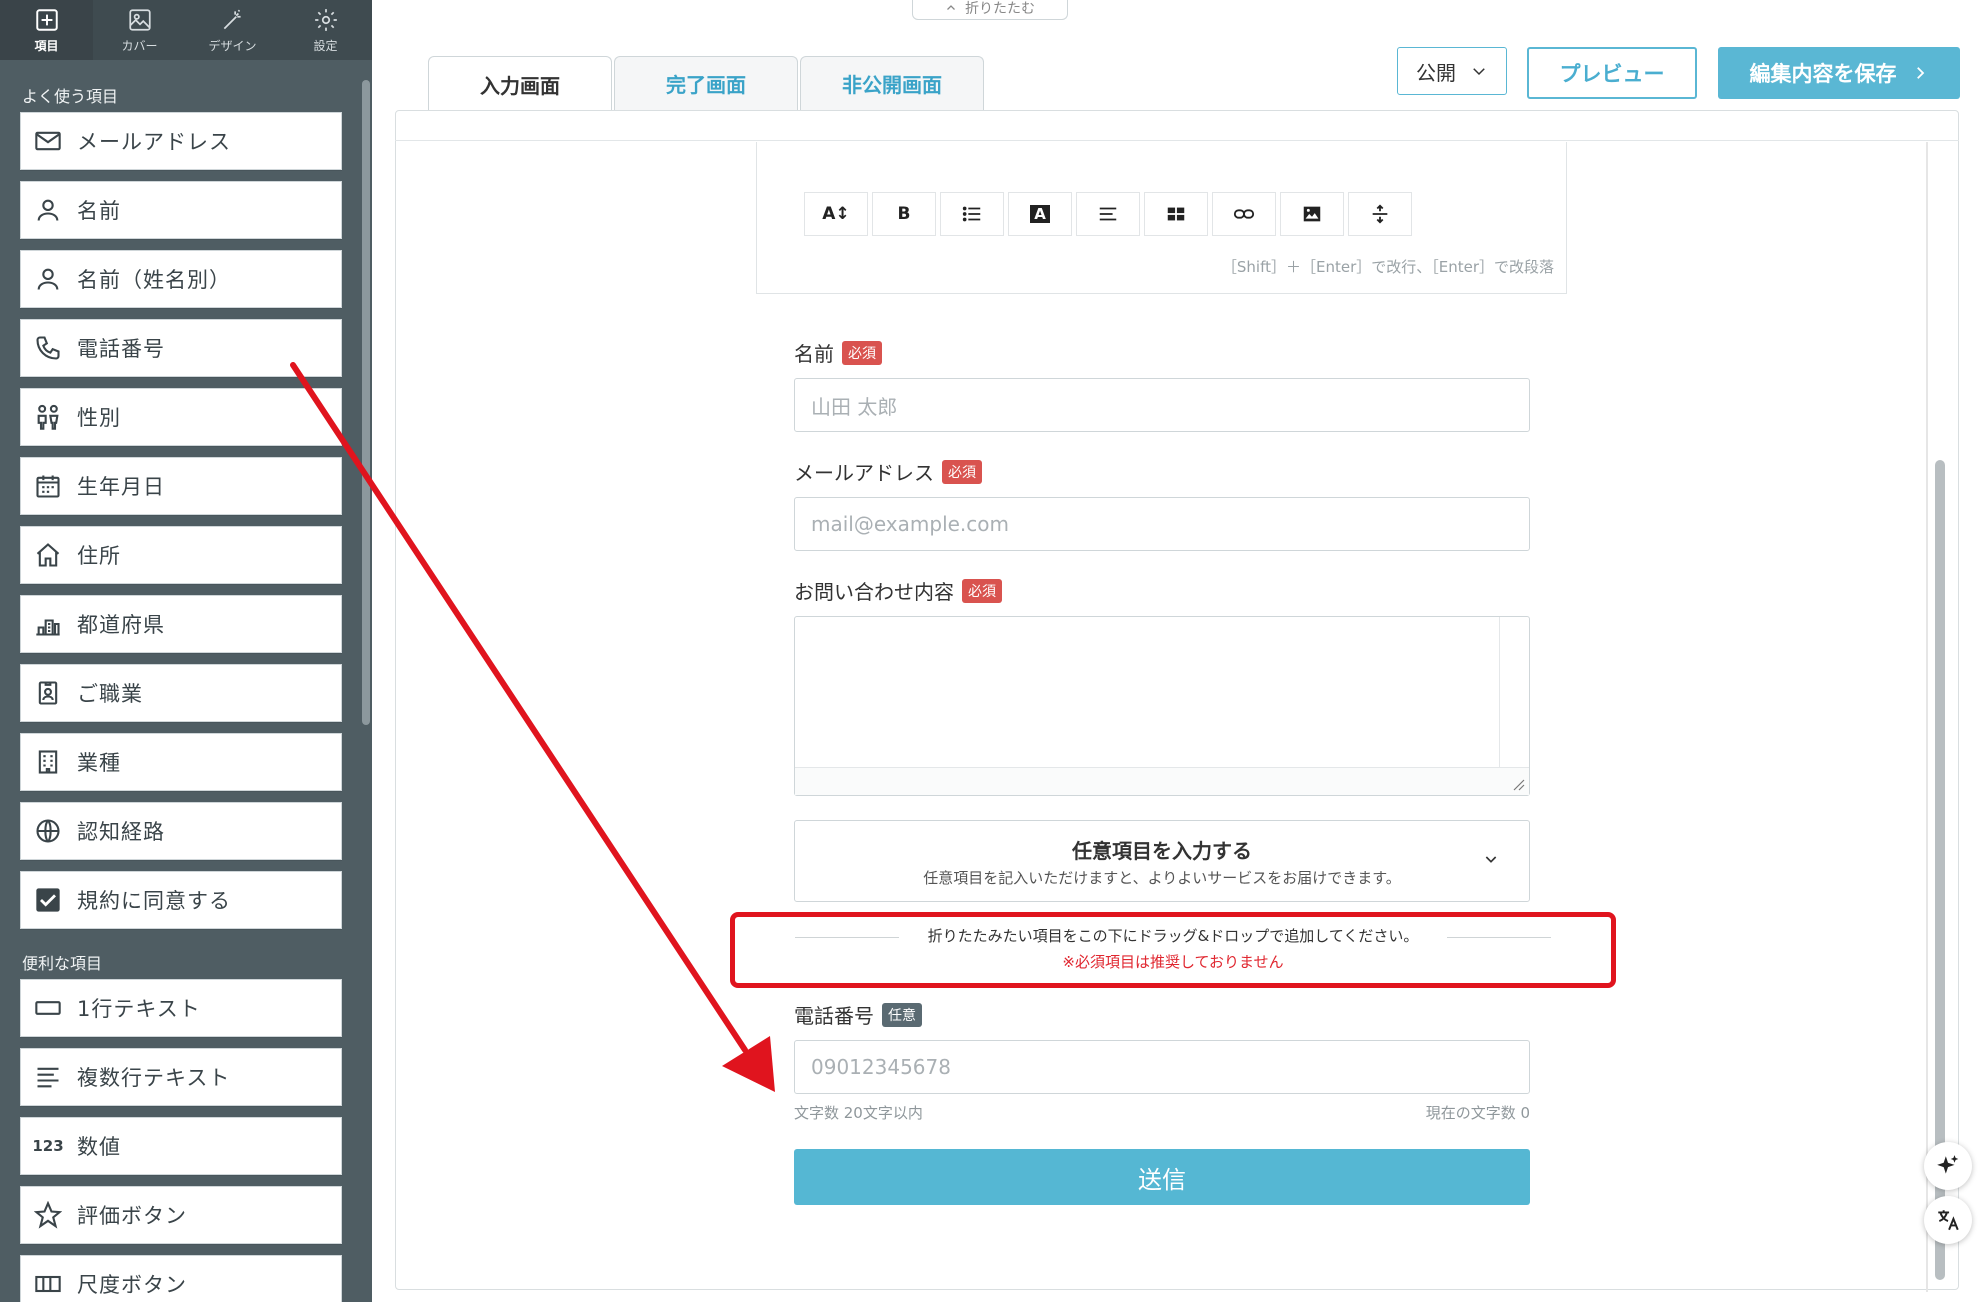 The image size is (1978, 1302). What do you see at coordinates (1948, 1166) in the screenshot?
I see `ai-sparkle-button` at bounding box center [1948, 1166].